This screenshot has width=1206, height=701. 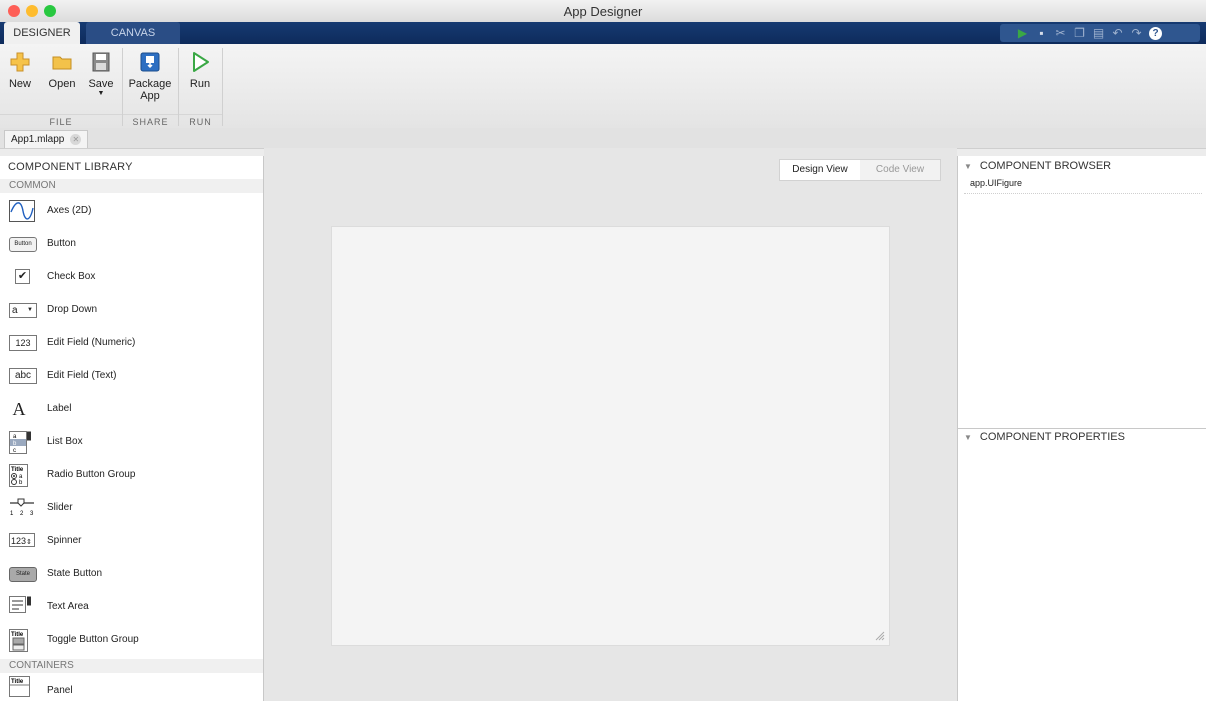 What do you see at coordinates (603, 138) in the screenshot?
I see `document-tab-bar: App1.mlapp ✕` at bounding box center [603, 138].